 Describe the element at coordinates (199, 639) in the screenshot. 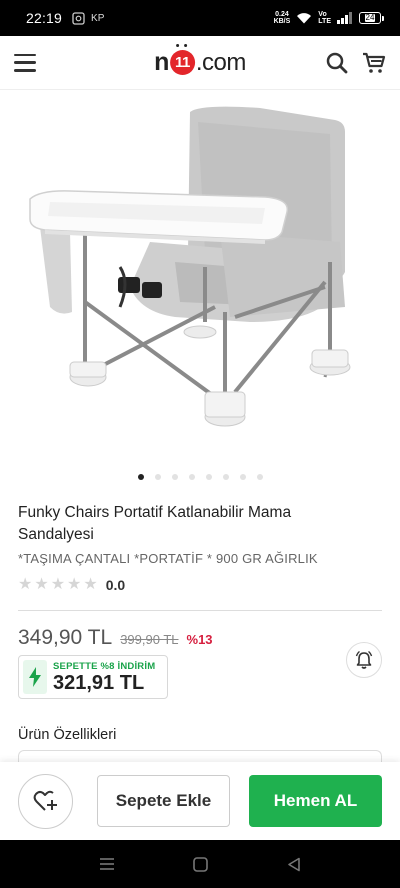

I see `discount-percent: %13` at that location.